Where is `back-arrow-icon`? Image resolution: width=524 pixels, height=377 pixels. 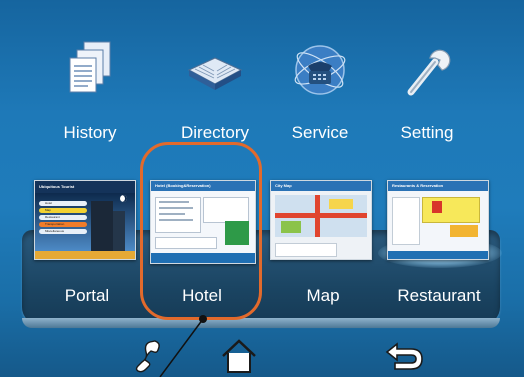
back-arrow-icon is located at coordinates (404, 356).